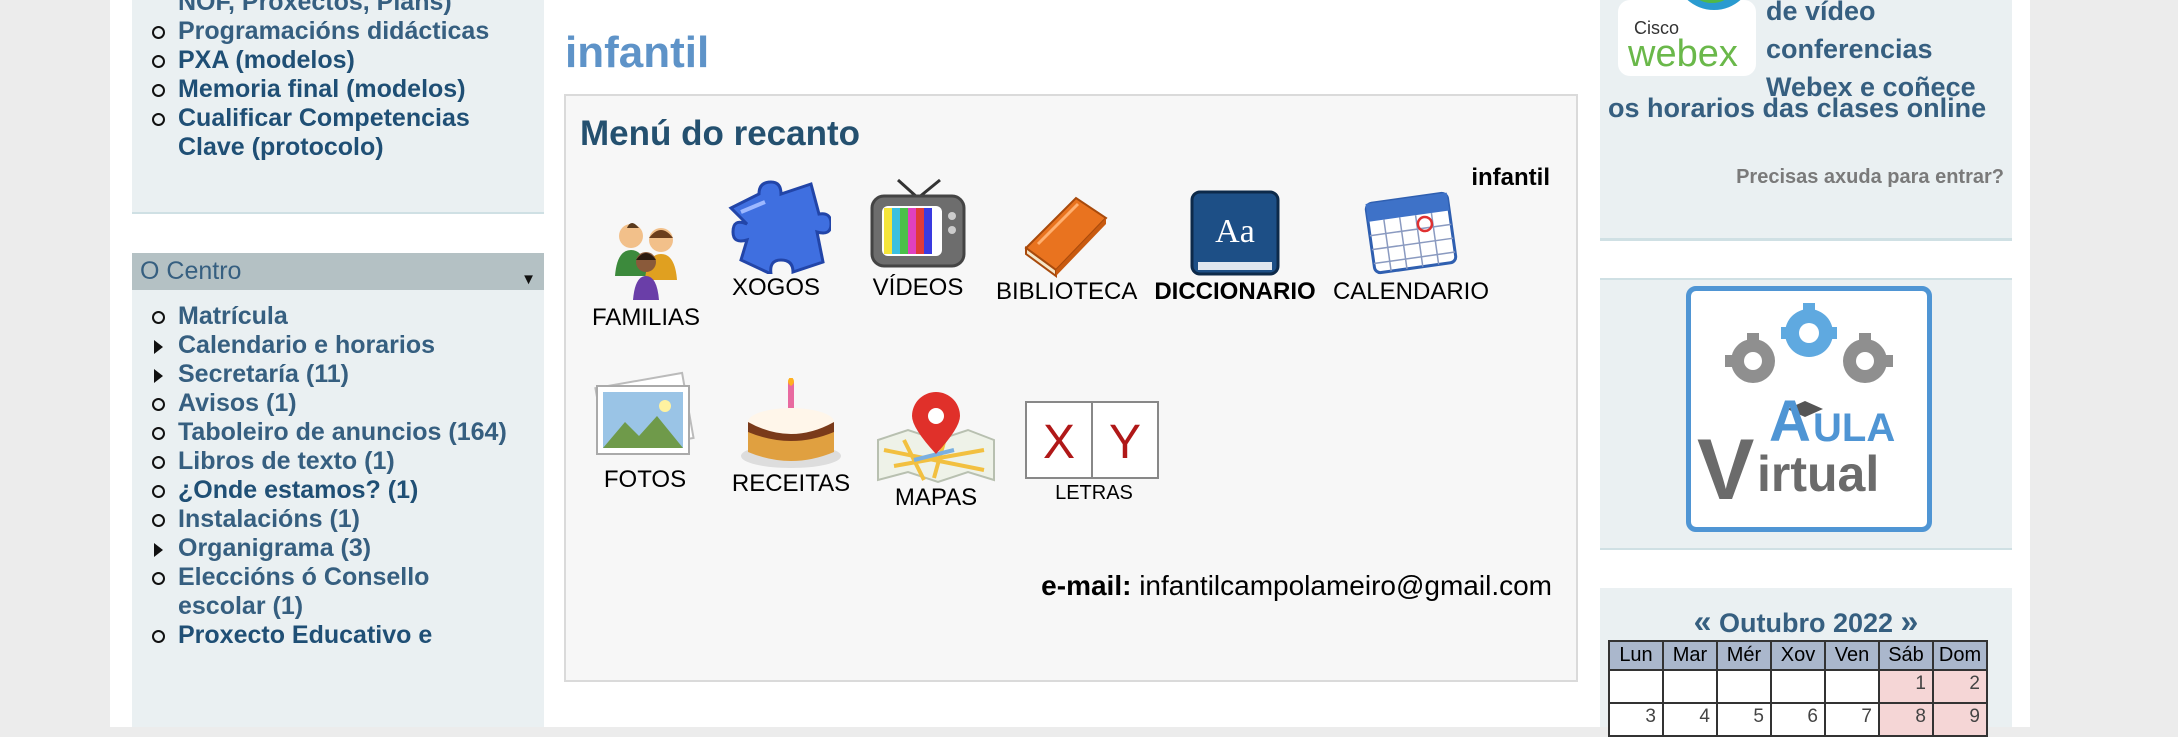  Describe the element at coordinates (1235, 291) in the screenshot. I see `tile-label: DICCIONARIO` at that location.